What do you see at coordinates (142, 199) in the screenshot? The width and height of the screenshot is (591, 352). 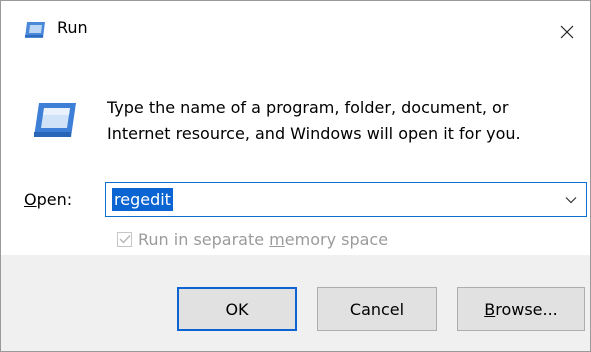 I see `open-input: regedit` at bounding box center [142, 199].